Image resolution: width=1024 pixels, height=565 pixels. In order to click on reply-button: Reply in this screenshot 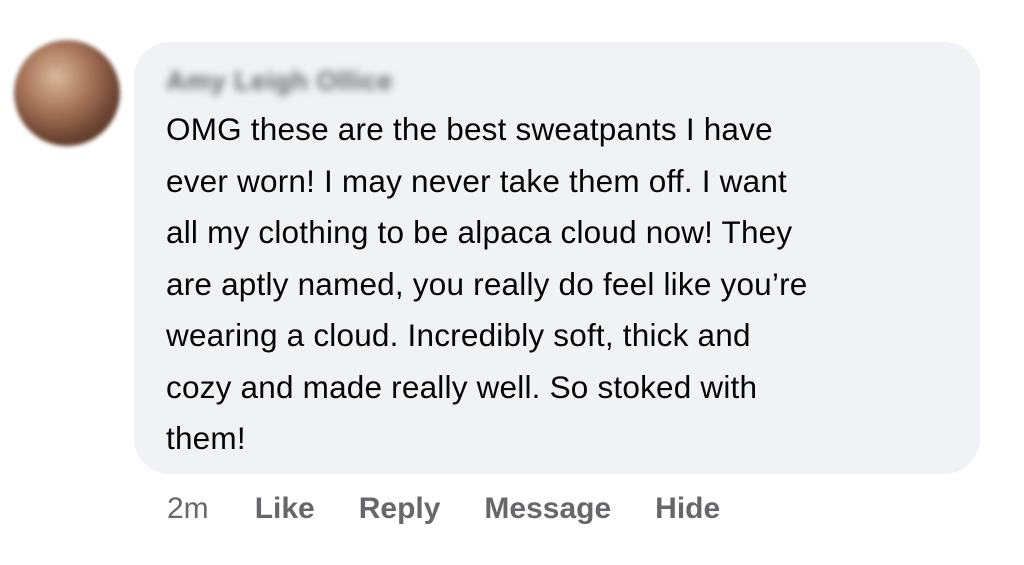, I will do `click(400, 509)`.